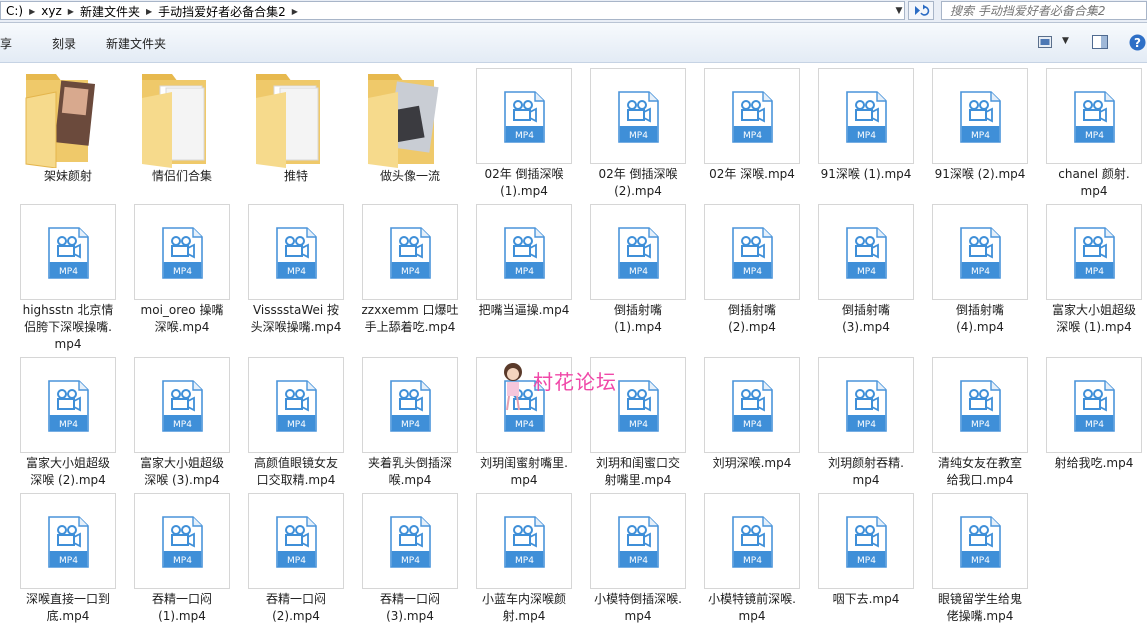 The height and width of the screenshot is (642, 1147). I want to click on view-dropdown-icon: ▼, so click(1065, 41).